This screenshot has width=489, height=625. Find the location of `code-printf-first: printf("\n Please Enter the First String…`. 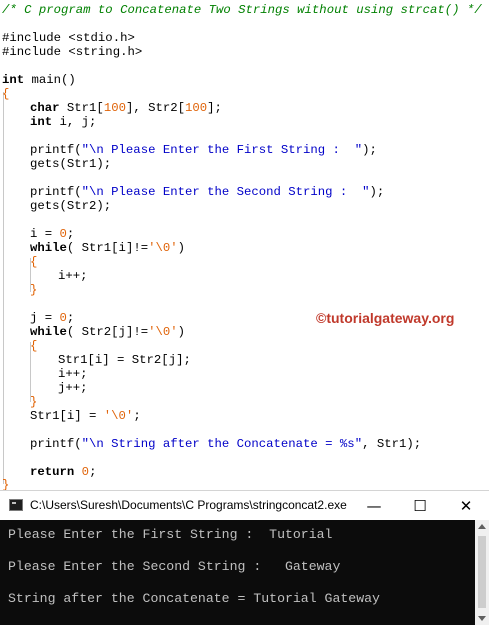

code-printf-first: printf("\n Please Enter the First String… is located at coordinates (203, 150).